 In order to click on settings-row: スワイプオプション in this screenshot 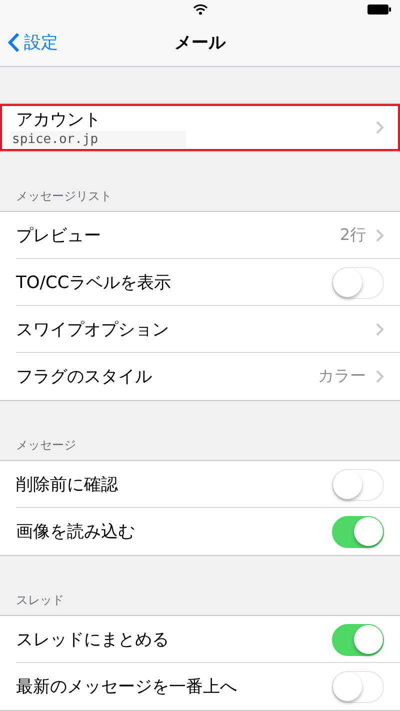, I will do `click(200, 329)`.